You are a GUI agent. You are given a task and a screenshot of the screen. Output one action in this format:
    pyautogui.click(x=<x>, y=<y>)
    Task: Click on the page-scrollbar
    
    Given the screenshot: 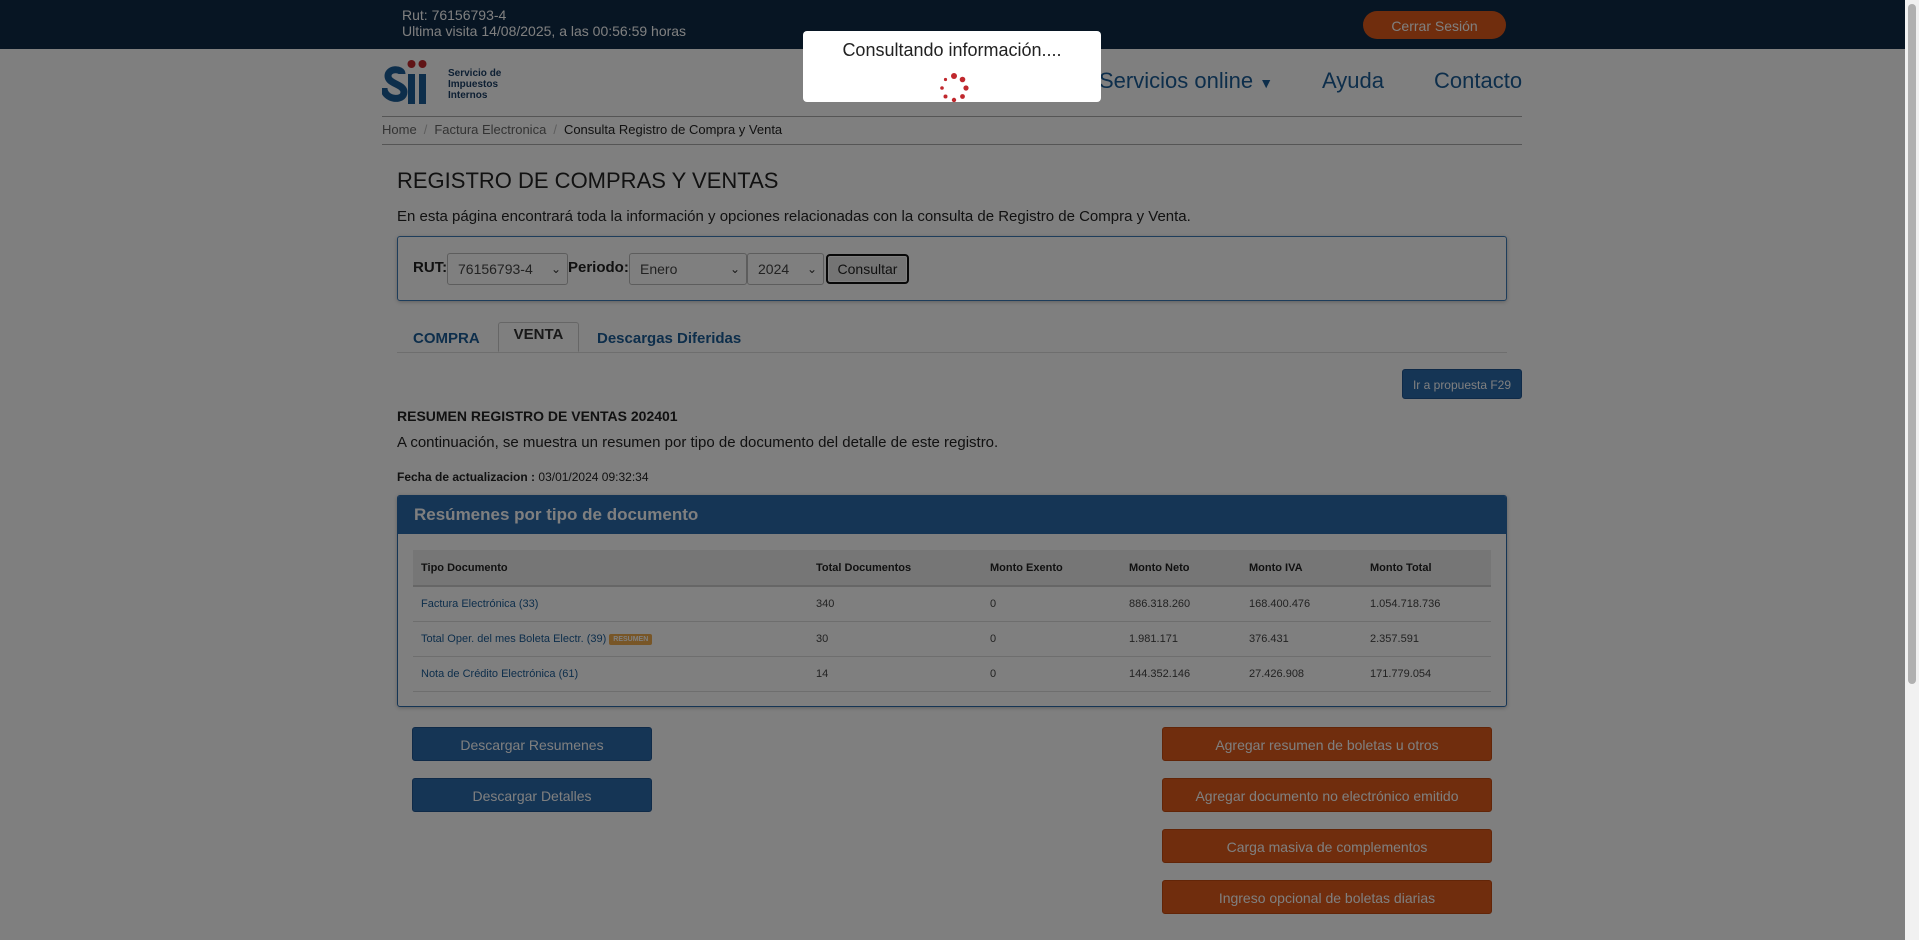 What is the action you would take?
    pyautogui.click(x=1912, y=470)
    